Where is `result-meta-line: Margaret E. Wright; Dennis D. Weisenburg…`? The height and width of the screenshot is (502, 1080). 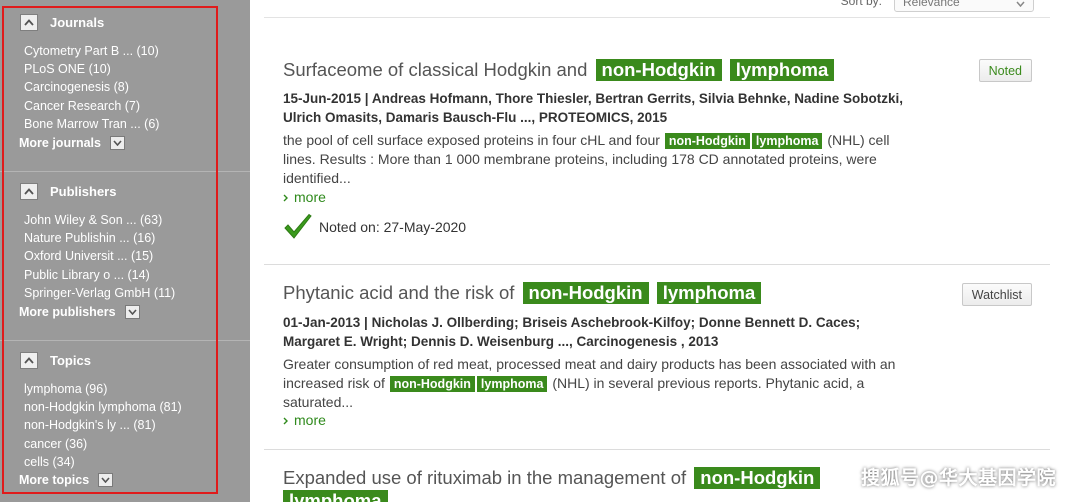
result-meta-line: Margaret E. Wright; Dennis D. Weisenburg… is located at coordinates (501, 341).